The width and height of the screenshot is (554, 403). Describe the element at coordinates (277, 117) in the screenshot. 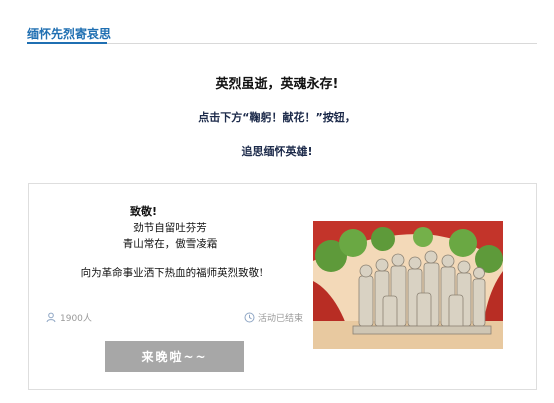

I see `intro-instruction: 点击下方“鞠躬！献花！”按钮，` at that location.